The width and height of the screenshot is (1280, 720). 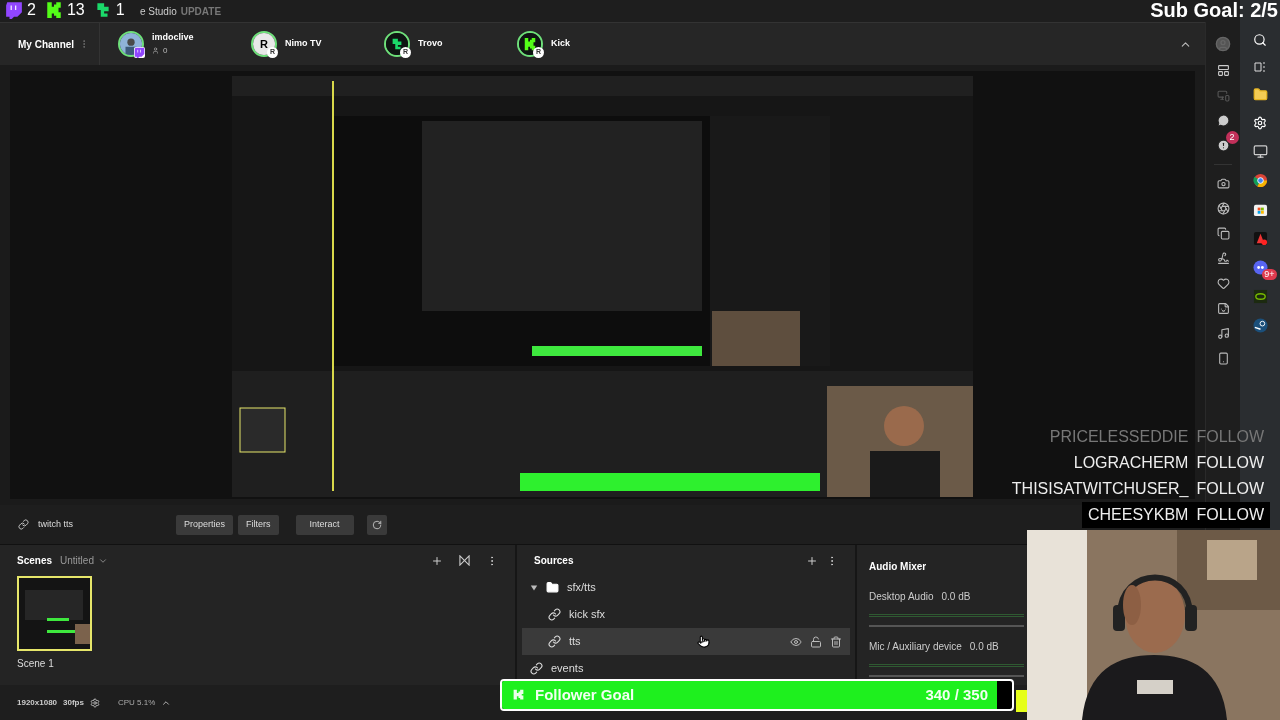 I want to click on alert-icon, so click(x=1223, y=145).